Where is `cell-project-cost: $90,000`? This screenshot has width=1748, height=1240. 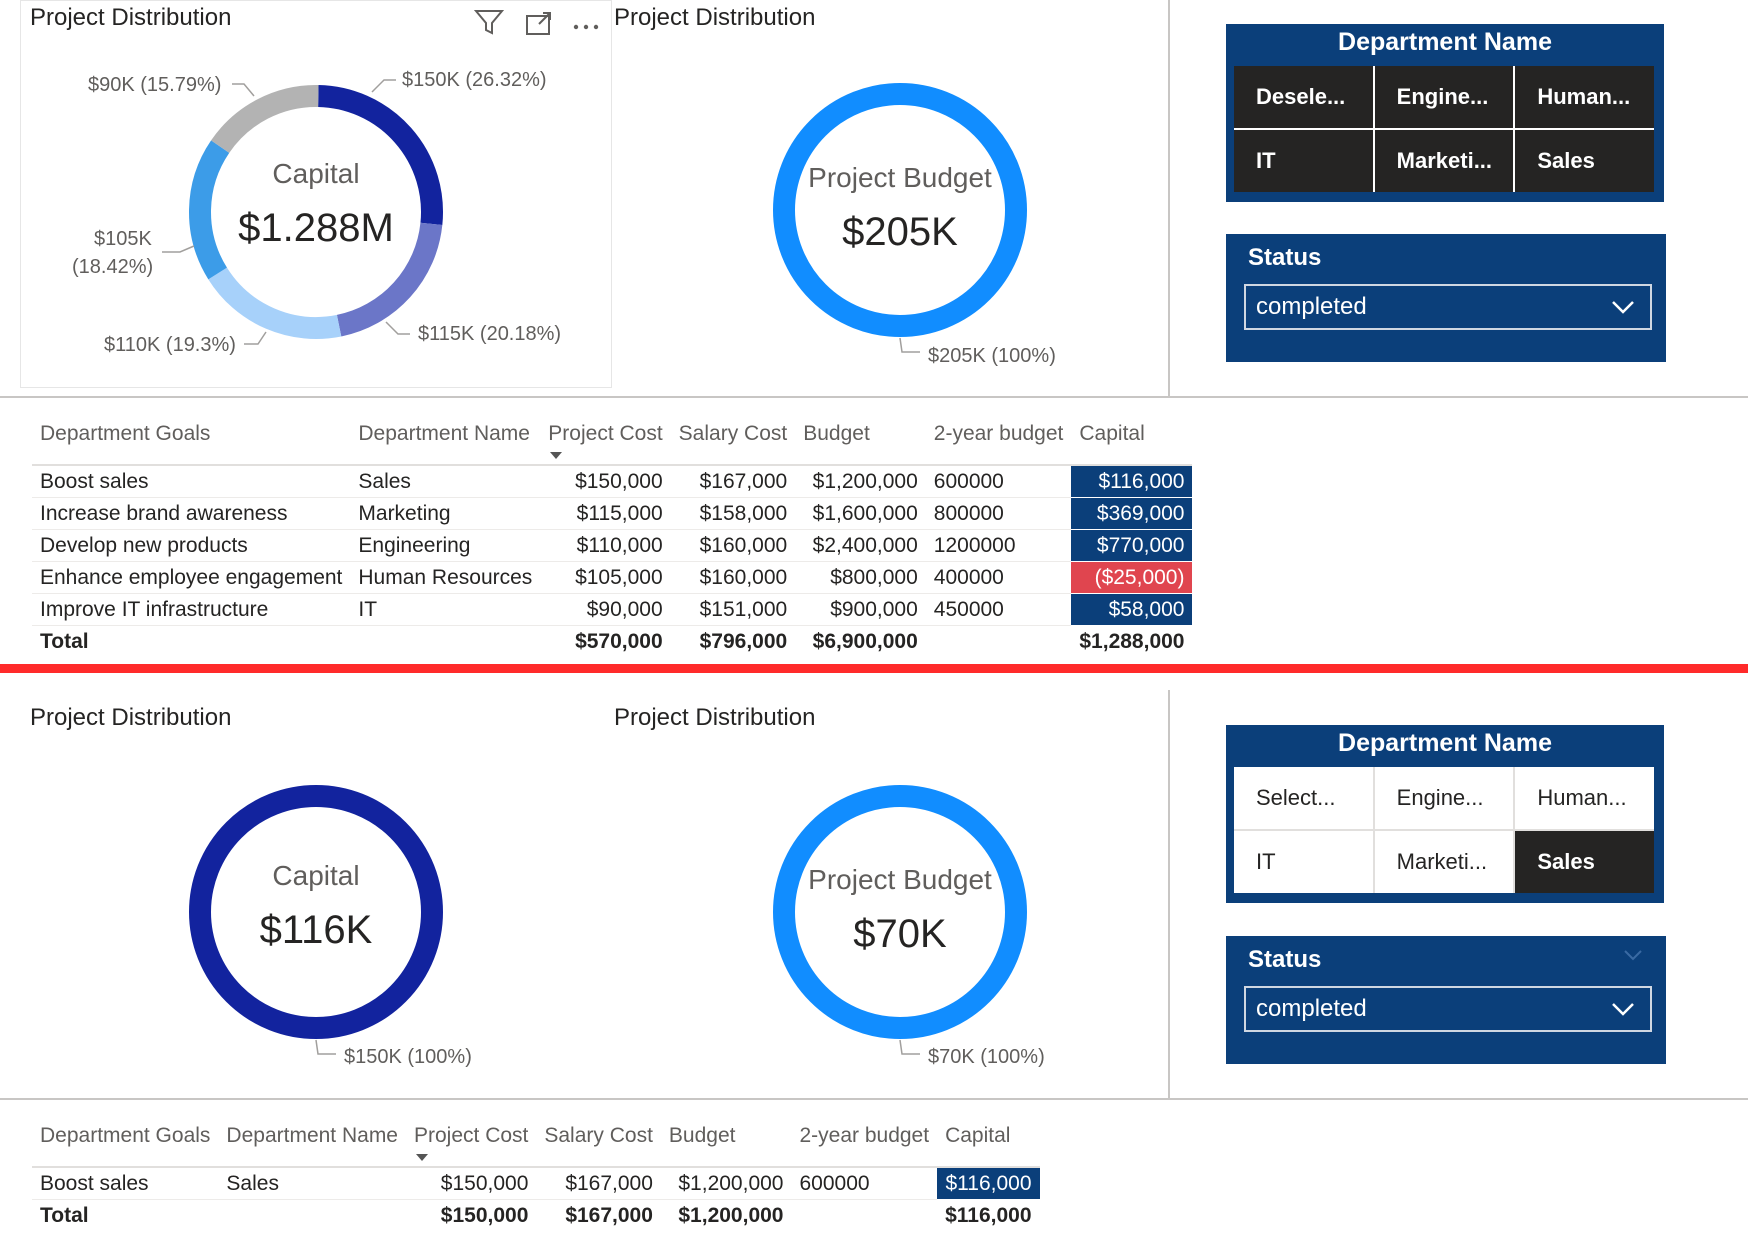 cell-project-cost: $90,000 is located at coordinates (605, 609).